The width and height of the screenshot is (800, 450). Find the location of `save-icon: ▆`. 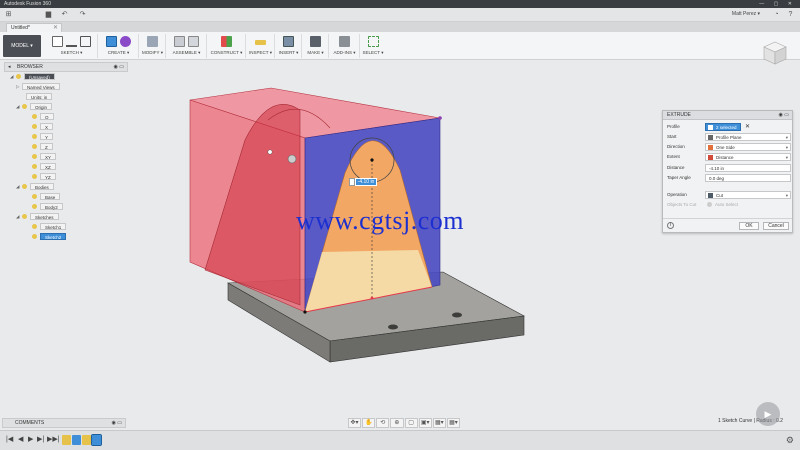

save-icon: ▆ is located at coordinates (48, 15).